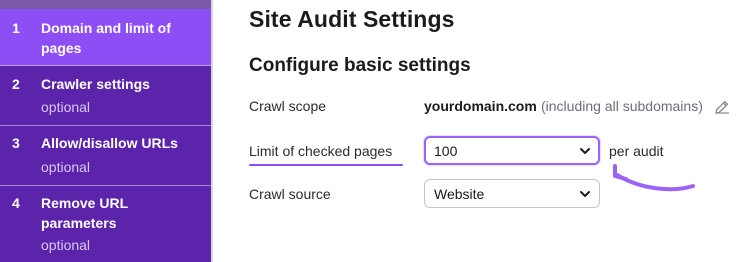 Image resolution: width=750 pixels, height=262 pixels. I want to click on sidebar-step-domain: 1 Domain and limit of pages, so click(105, 37).